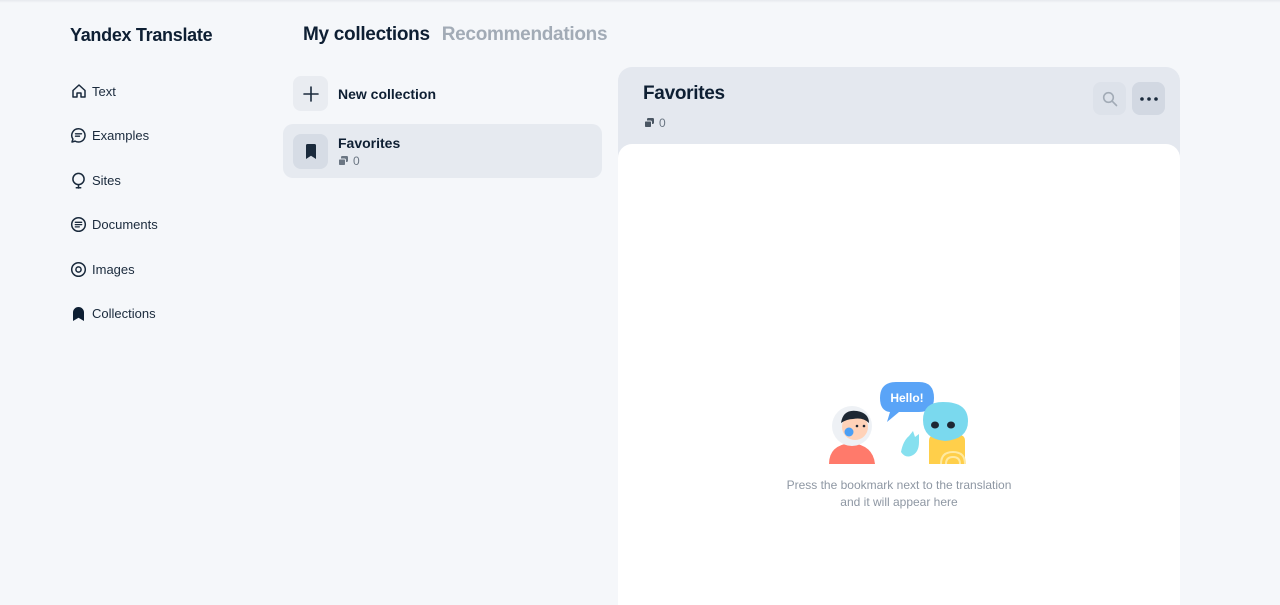 This screenshot has width=1280, height=605. I want to click on search-icon, so click(1109, 98).